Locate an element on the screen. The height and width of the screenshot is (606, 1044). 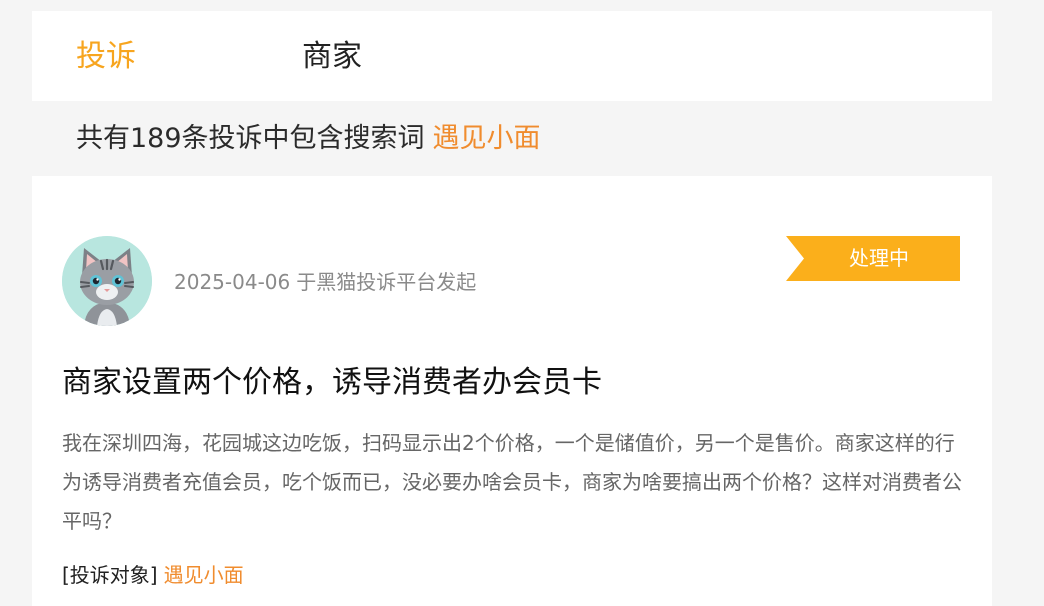
avatar is located at coordinates (107, 281).